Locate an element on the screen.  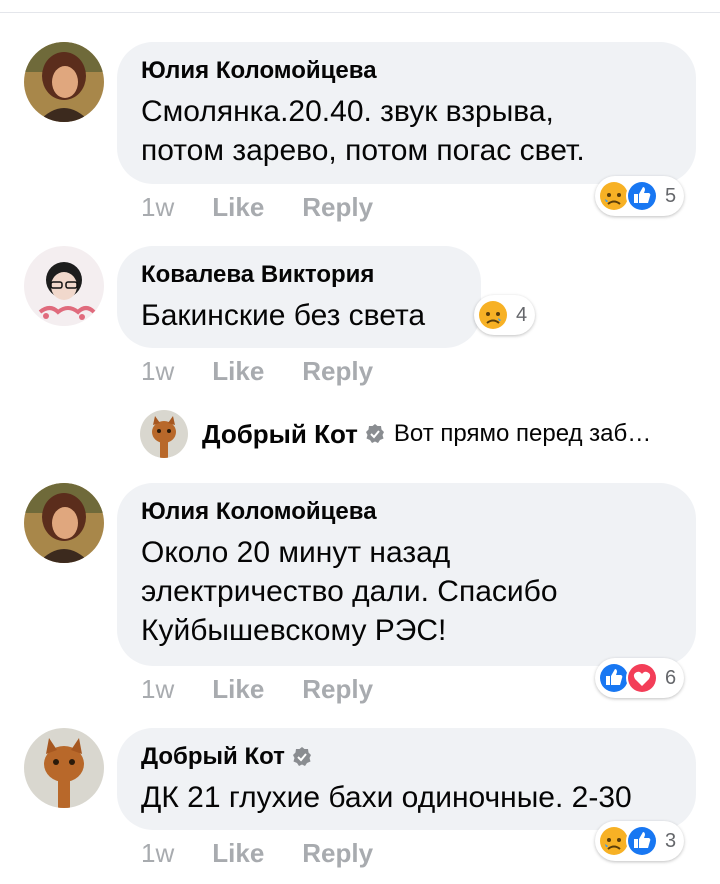
reaction-count: 6 is located at coordinates (671, 677).